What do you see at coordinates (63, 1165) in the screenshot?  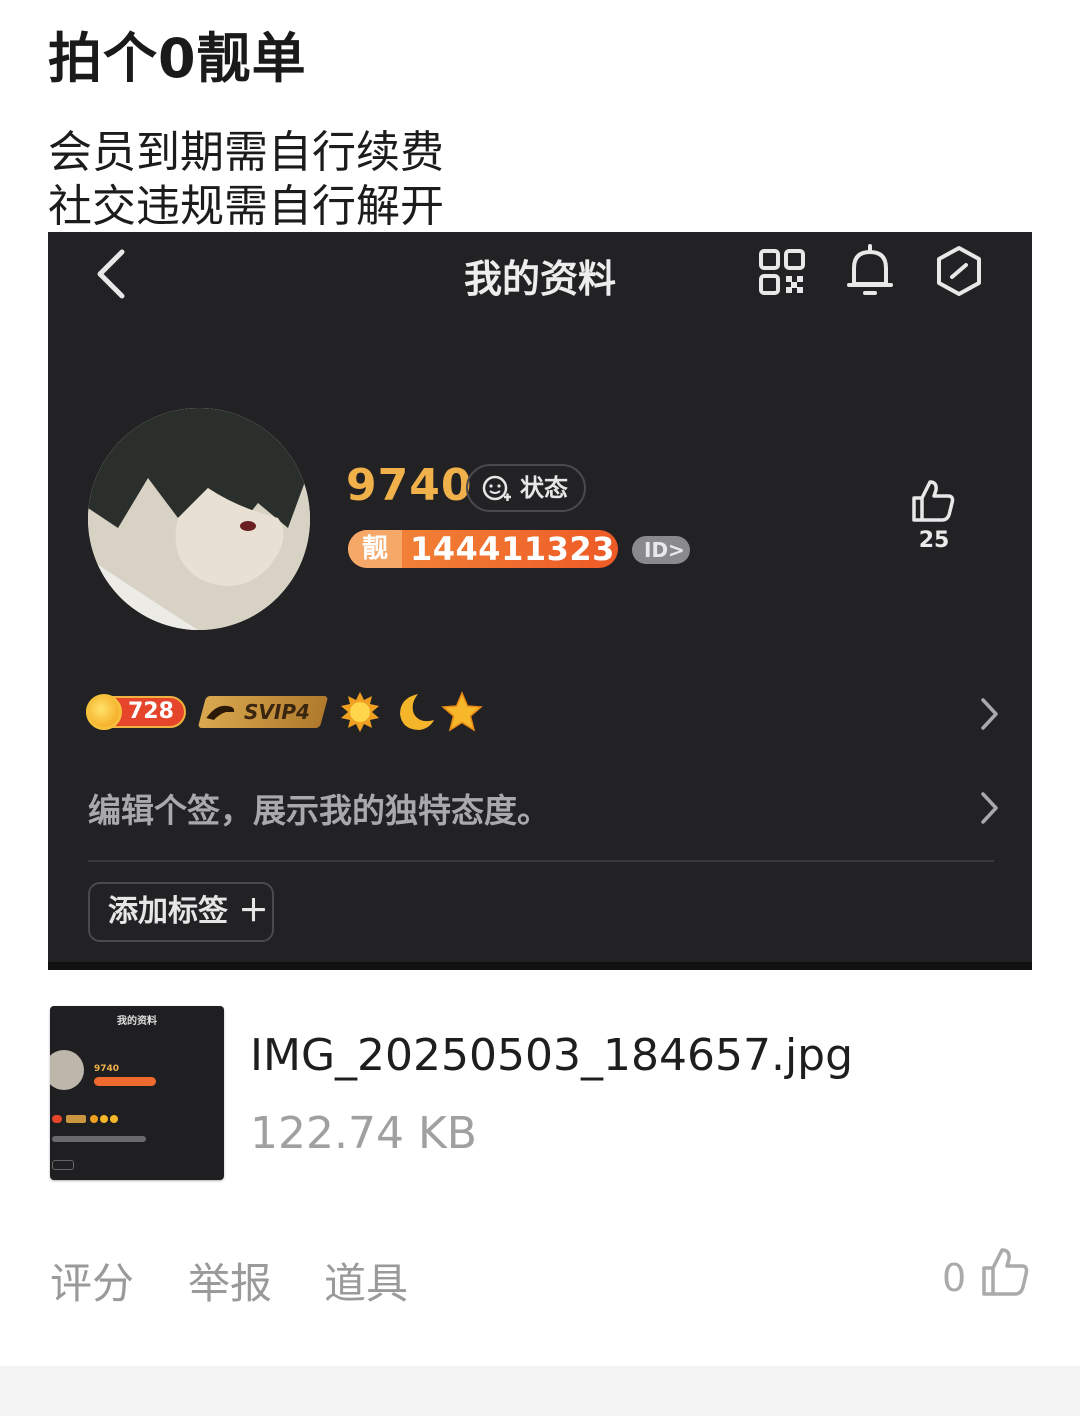 I see `thumb-tag` at bounding box center [63, 1165].